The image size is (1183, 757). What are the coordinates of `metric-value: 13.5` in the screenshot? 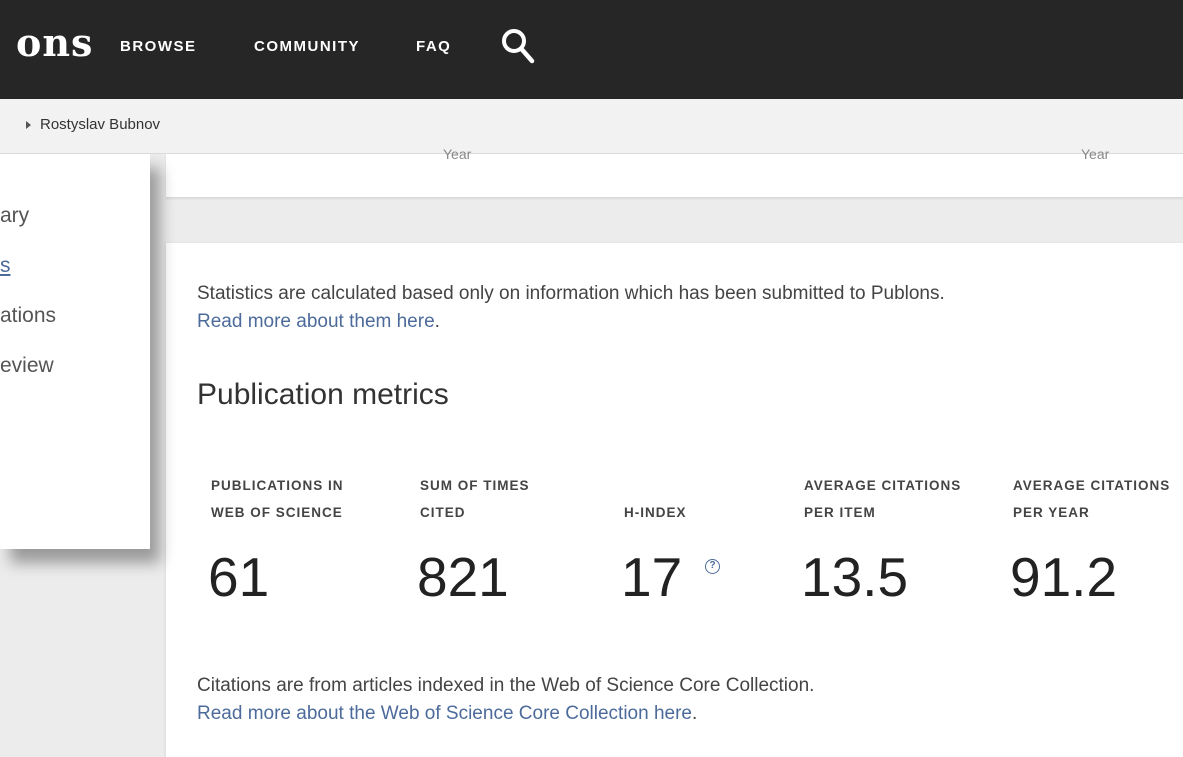 It's located at (855, 577).